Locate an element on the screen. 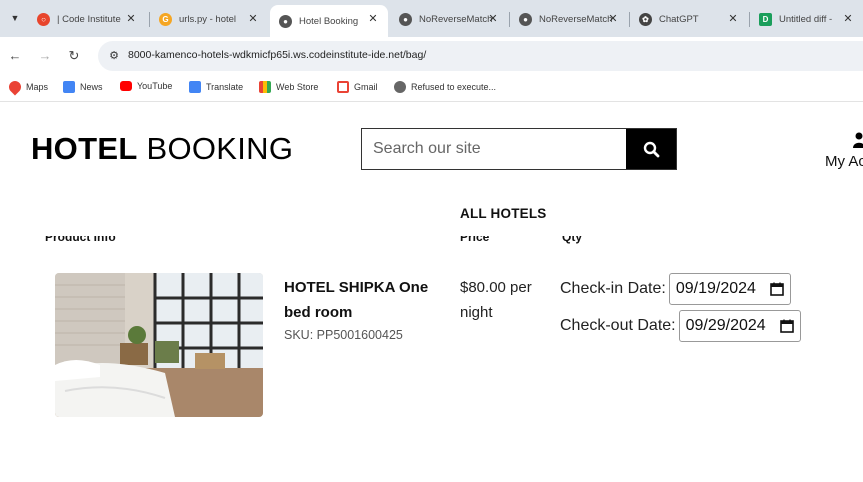 The width and height of the screenshot is (863, 482). checkout-date-input: 09/29/2024 is located at coordinates (739, 326).